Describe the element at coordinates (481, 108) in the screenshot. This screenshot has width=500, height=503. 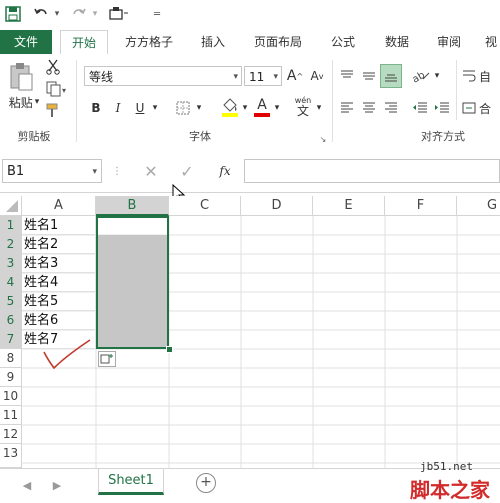
I see `merge-center-button: 合` at that location.